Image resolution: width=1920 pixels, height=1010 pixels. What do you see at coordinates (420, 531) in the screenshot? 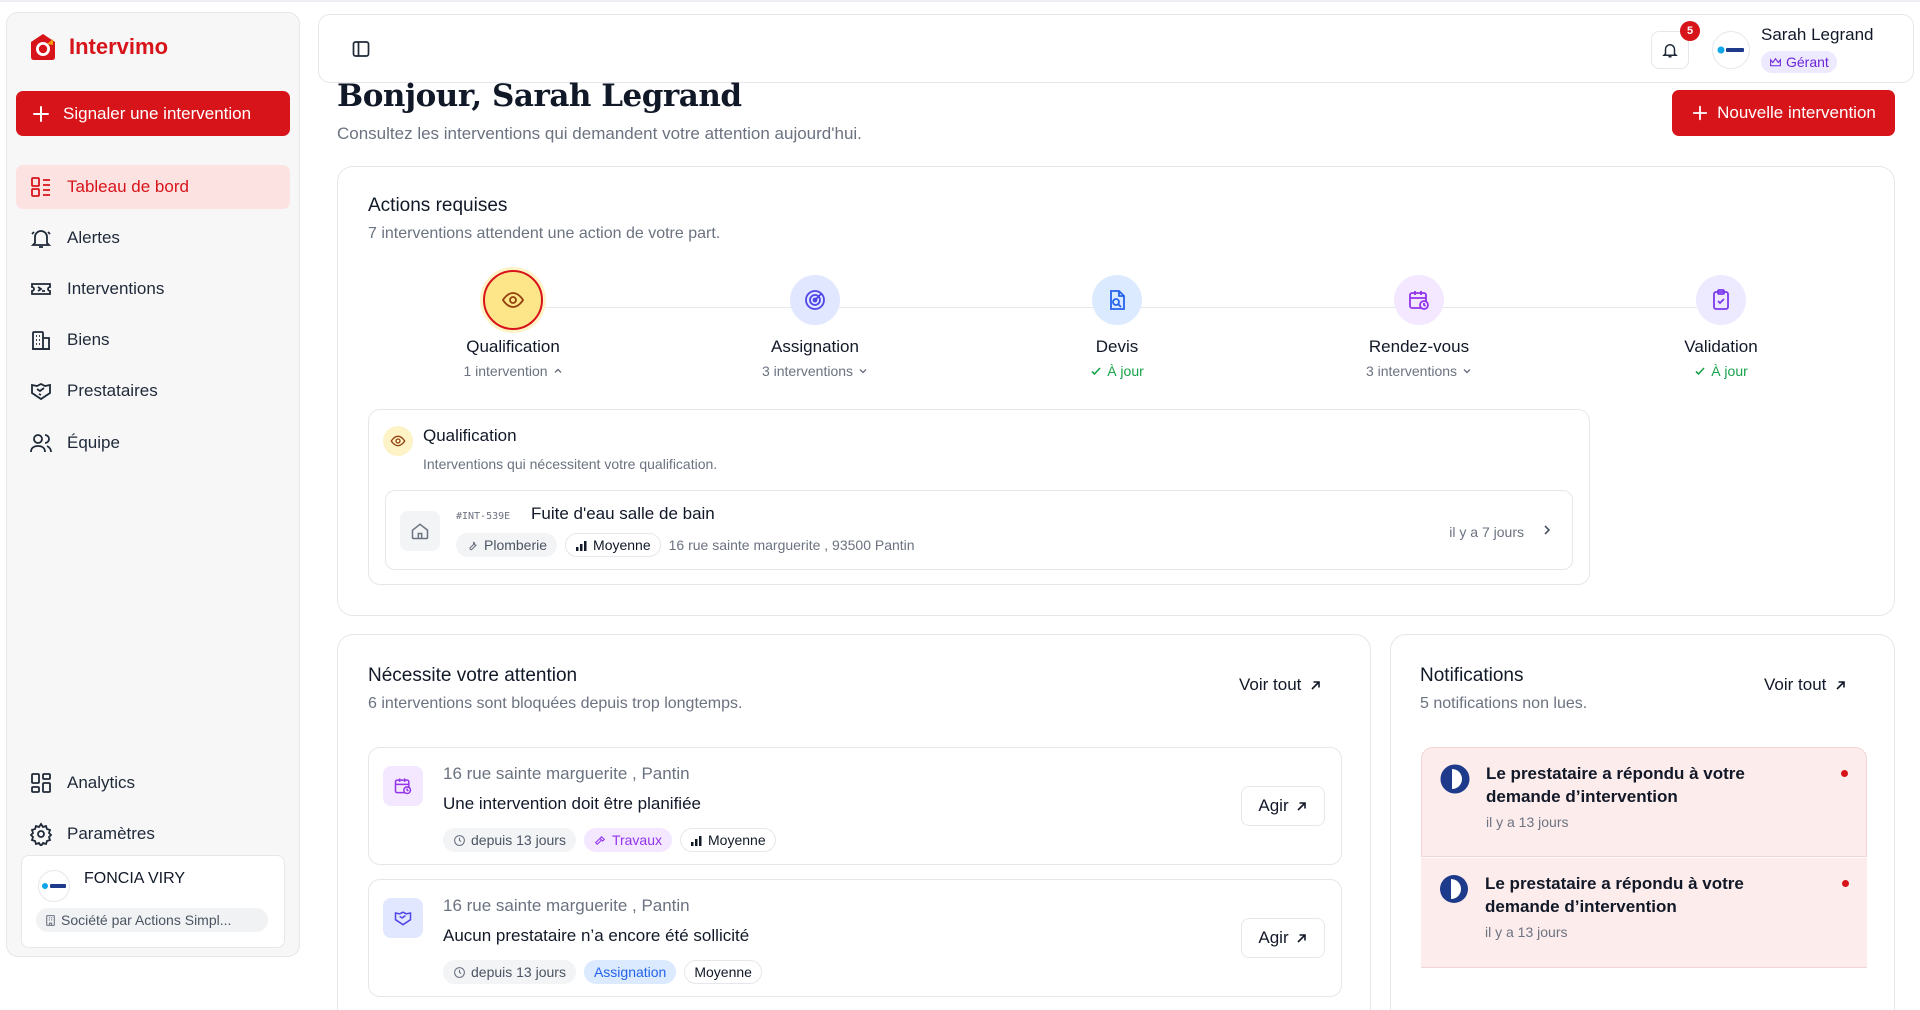
I see `home-icon` at bounding box center [420, 531].